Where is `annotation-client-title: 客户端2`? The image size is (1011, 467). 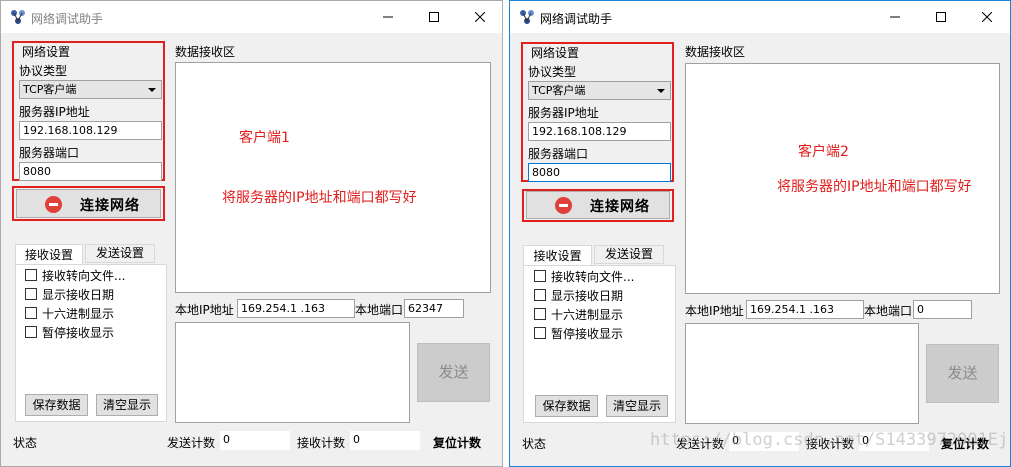 annotation-client-title: 客户端2 is located at coordinates (823, 152).